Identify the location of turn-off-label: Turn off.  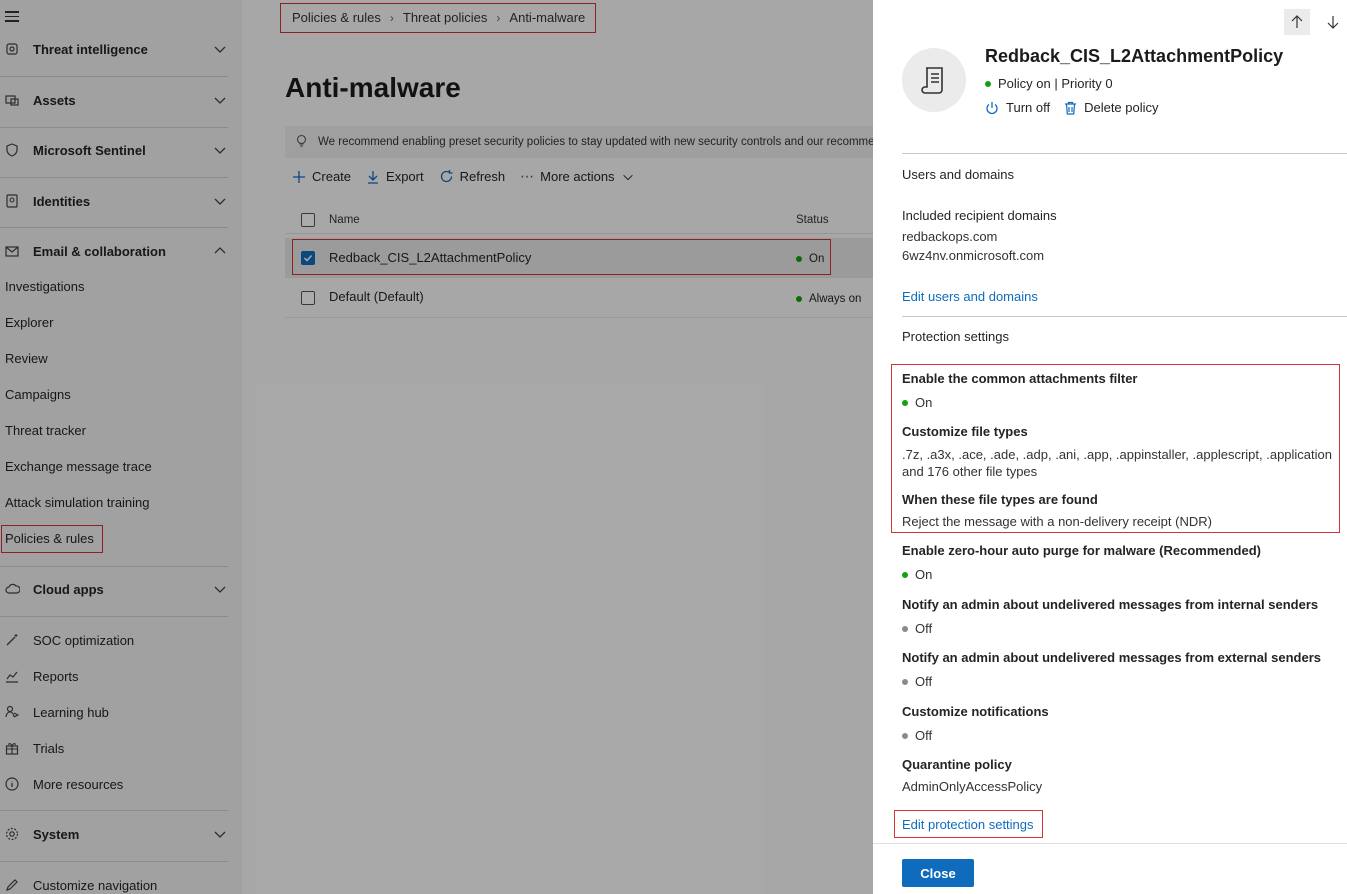
(1028, 107).